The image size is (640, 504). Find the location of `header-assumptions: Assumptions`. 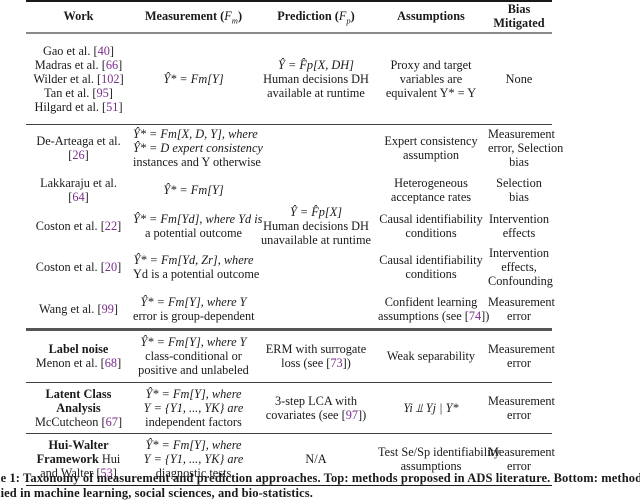

header-assumptions: Assumptions is located at coordinates (431, 17).